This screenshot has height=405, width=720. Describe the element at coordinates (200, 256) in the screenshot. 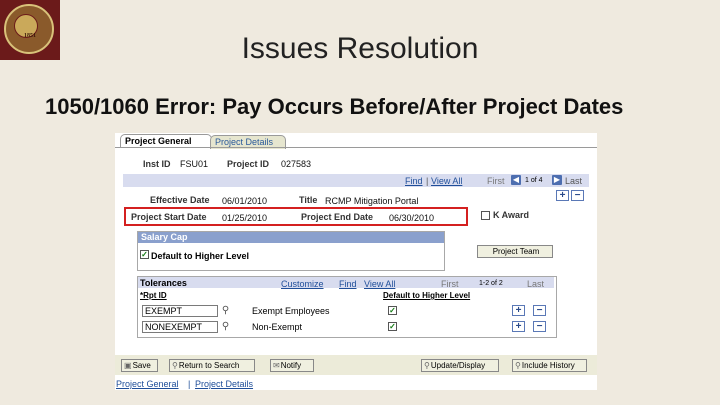

I see `salary-cap-default-label: Default to Higher Level` at that location.